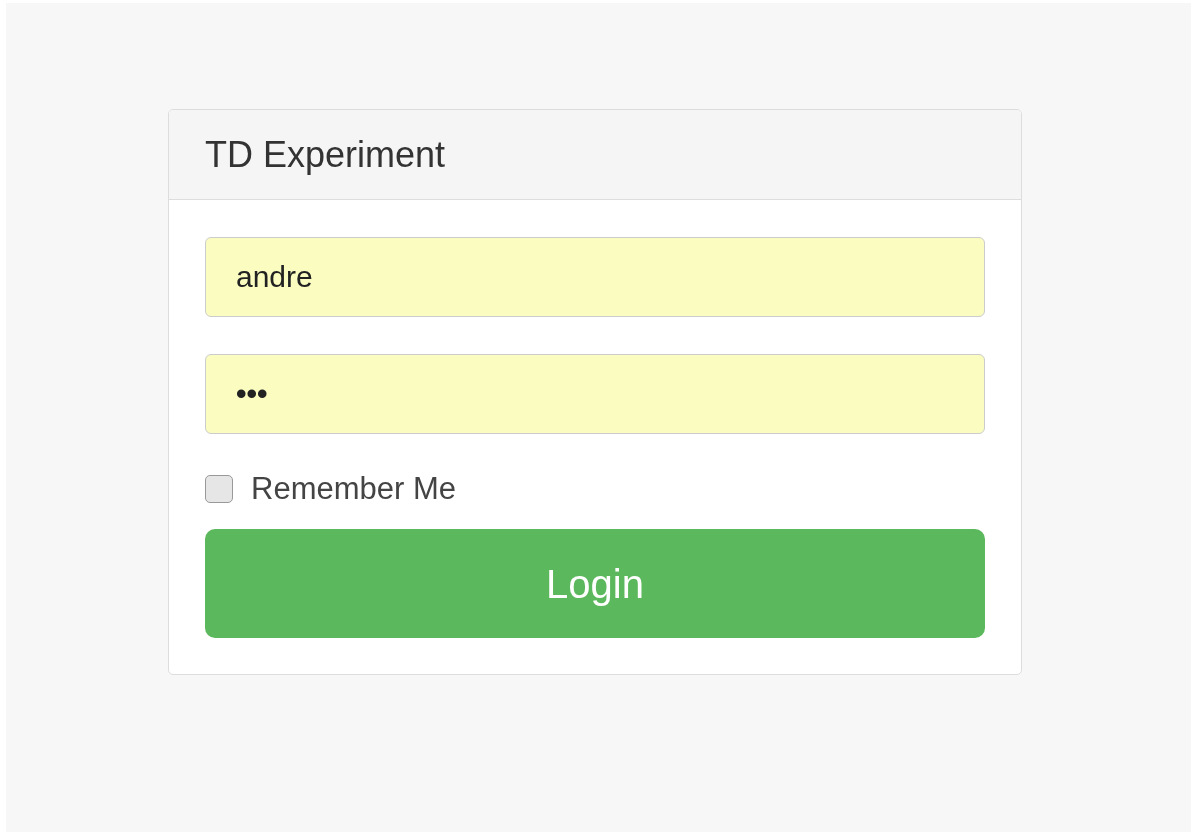 This screenshot has width=1197, height=835. Describe the element at coordinates (353, 488) in the screenshot. I see `remember-label: Remember Me` at that location.